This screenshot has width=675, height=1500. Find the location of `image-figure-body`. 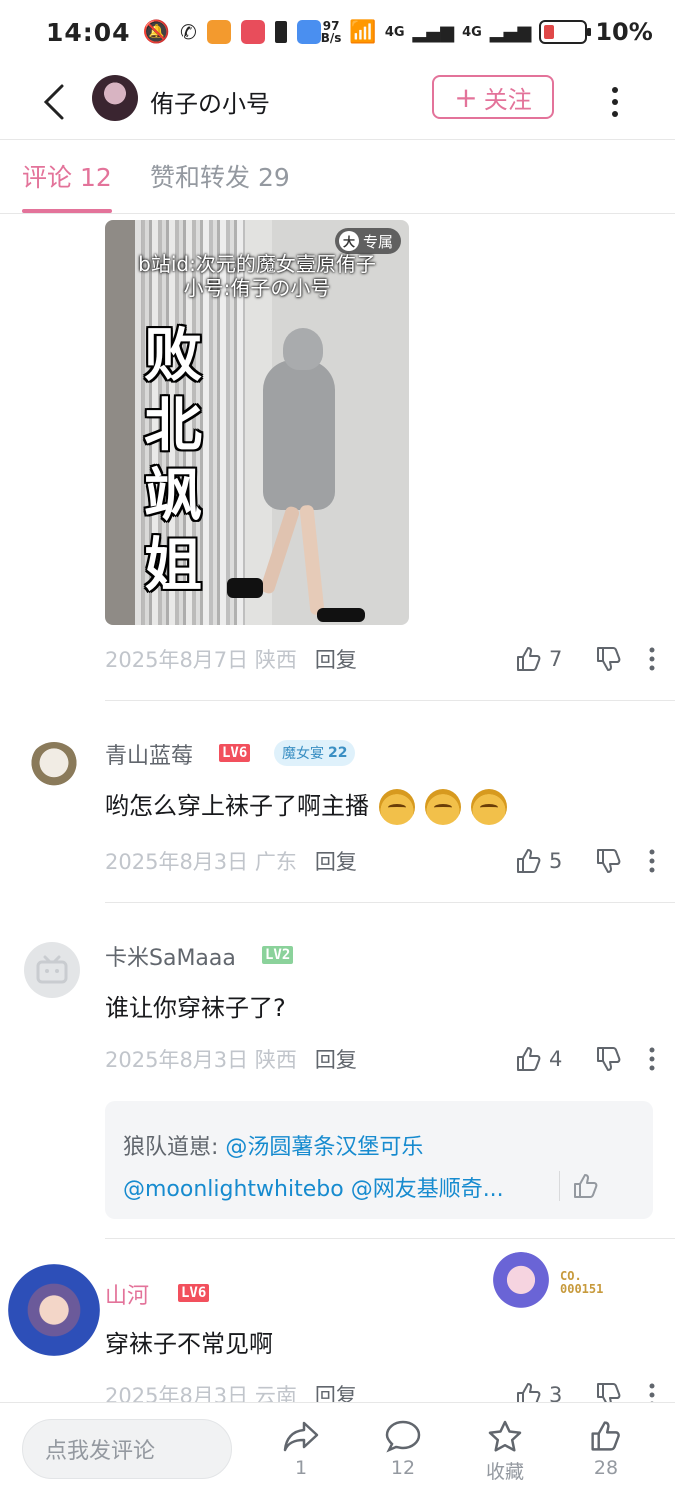

image-figure-body is located at coordinates (299, 435).